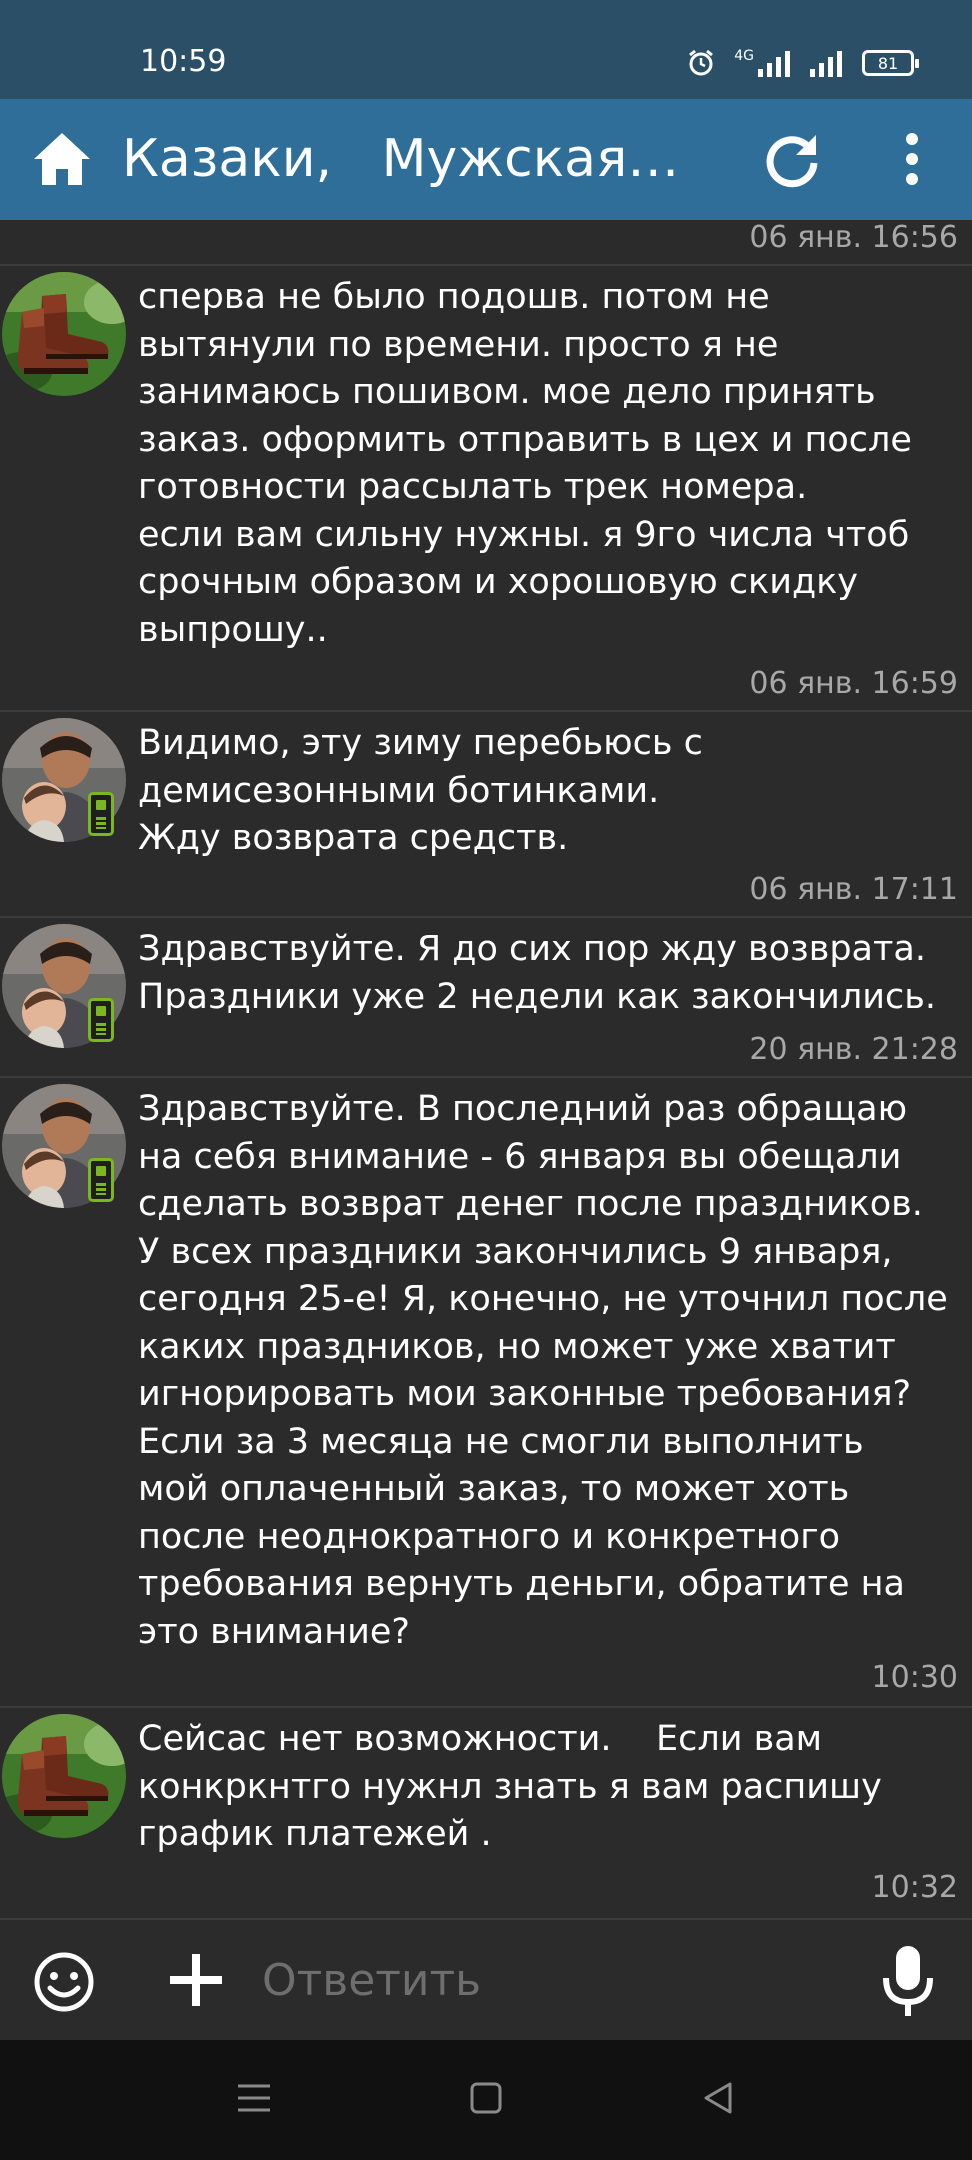  I want to click on refresh-icon, so click(792, 159).